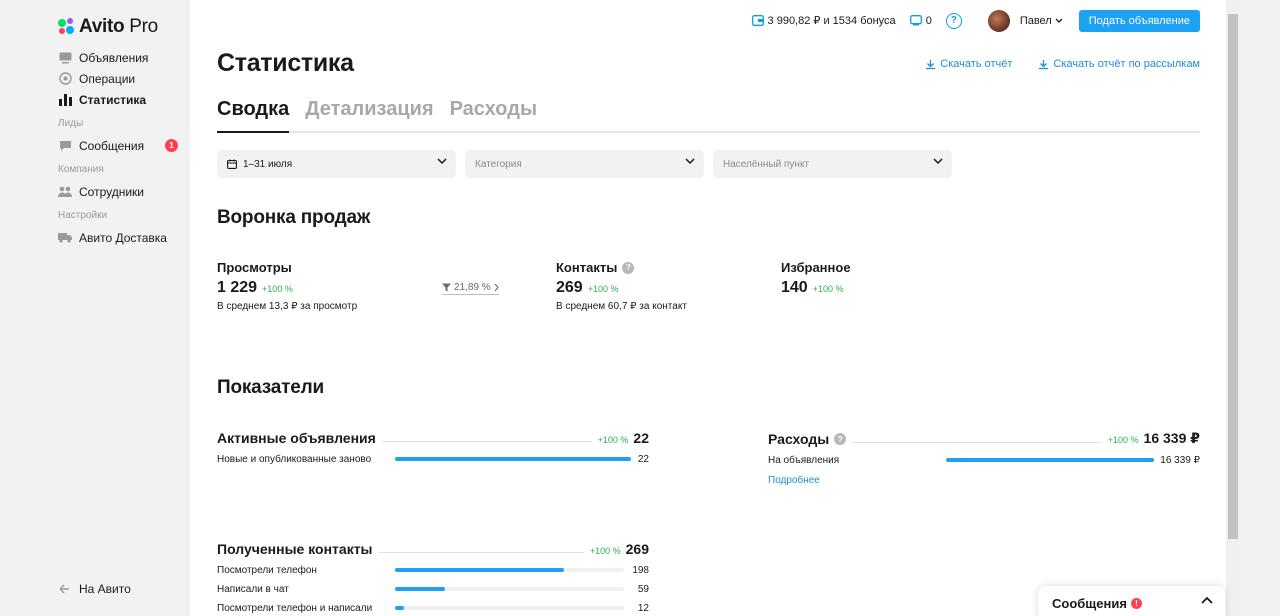  What do you see at coordinates (295, 549) in the screenshot?
I see `contacts-metric-title: Полученные контакты` at bounding box center [295, 549].